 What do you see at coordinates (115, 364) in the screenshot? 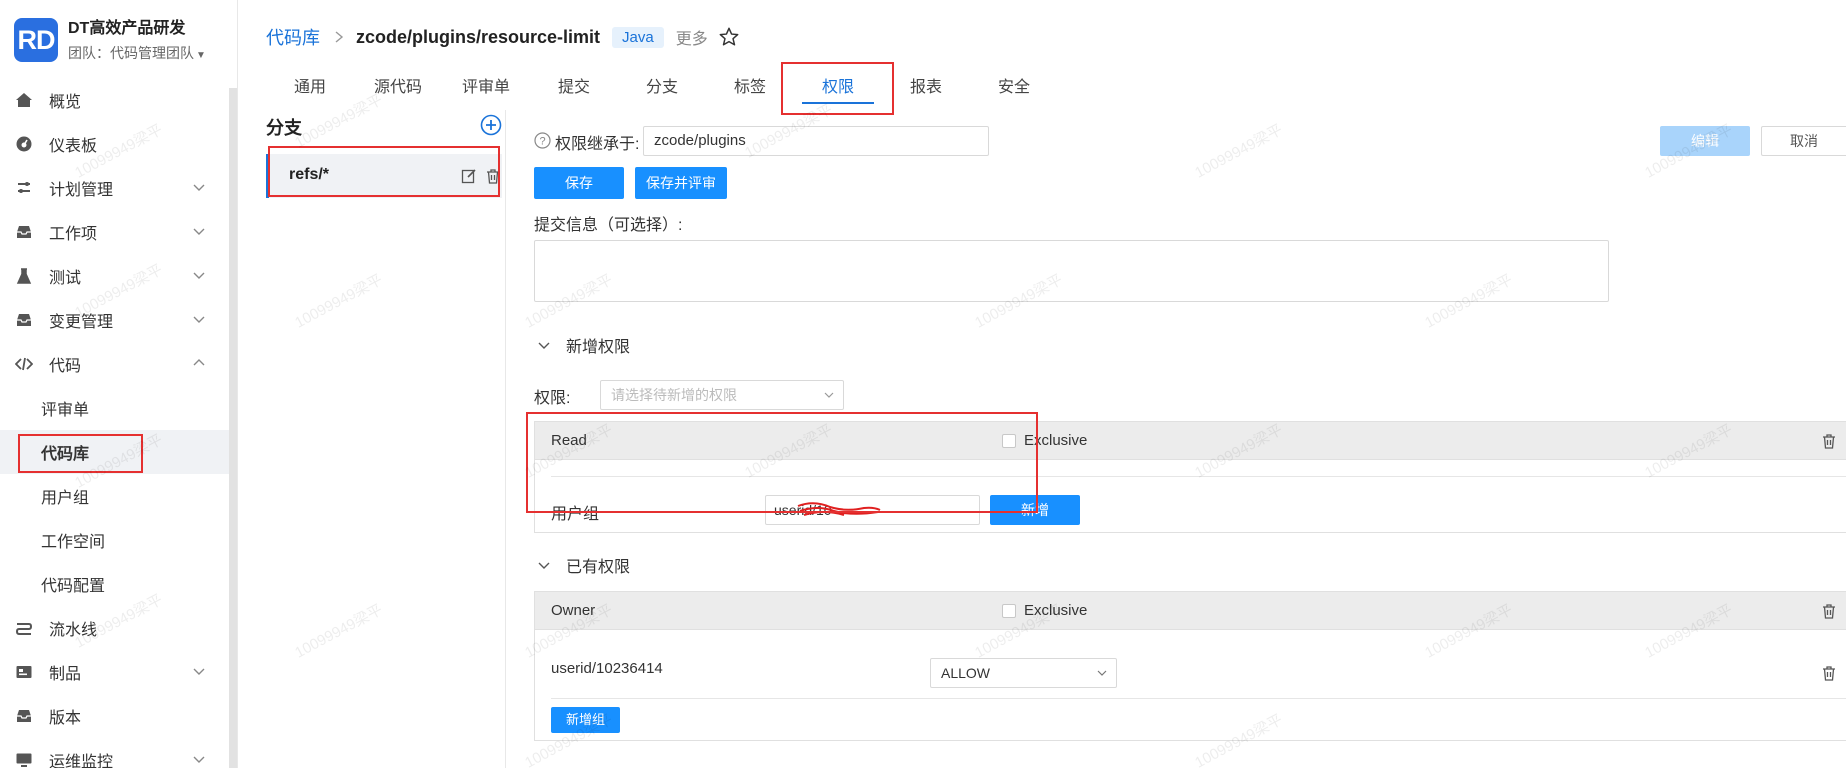
I see `sidebar-item-code: 代码` at bounding box center [115, 364].